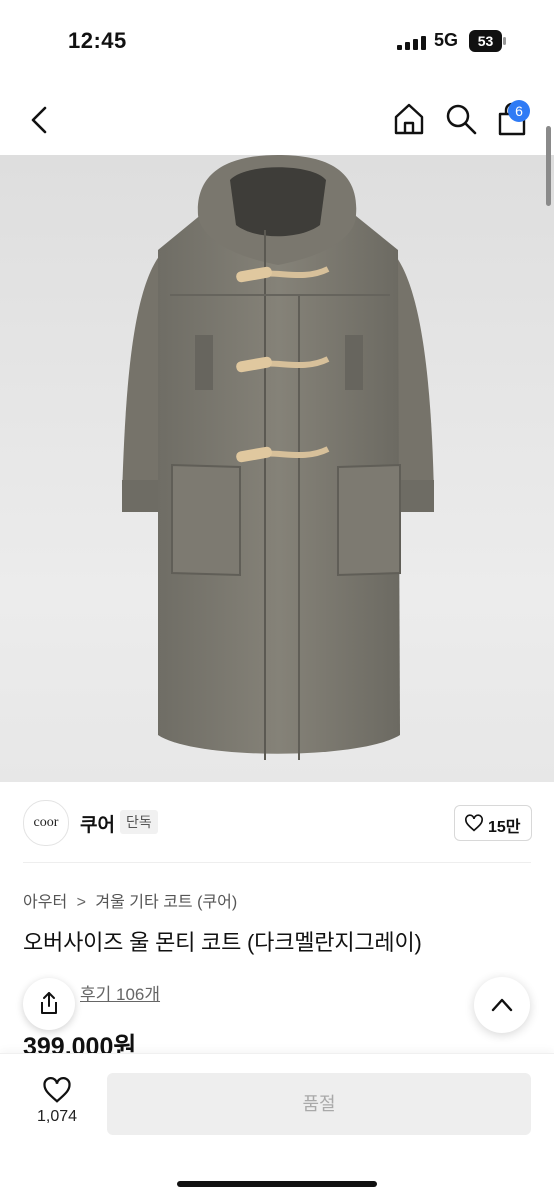 The width and height of the screenshot is (554, 1201). I want to click on search-icon, so click(461, 119).